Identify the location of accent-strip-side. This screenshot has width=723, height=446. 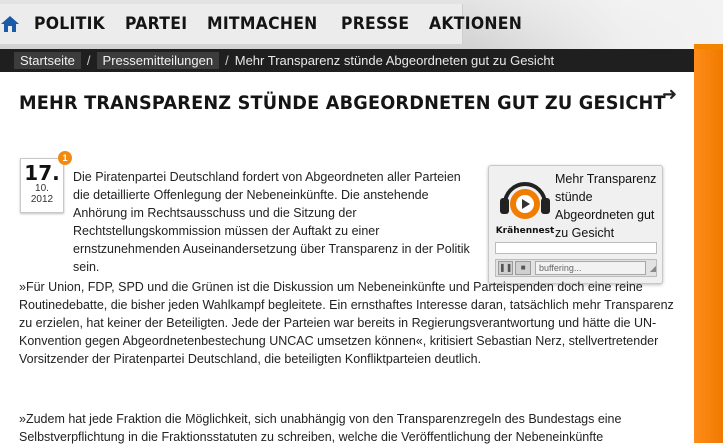
(708, 246).